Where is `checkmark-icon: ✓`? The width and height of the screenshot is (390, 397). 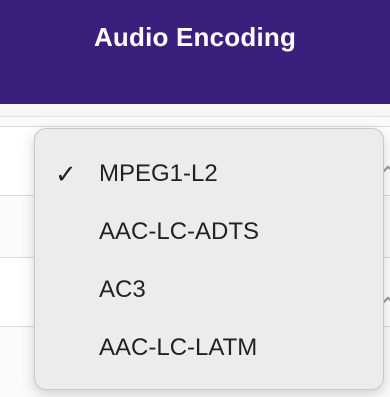
checkmark-icon: ✓ is located at coordinates (66, 173).